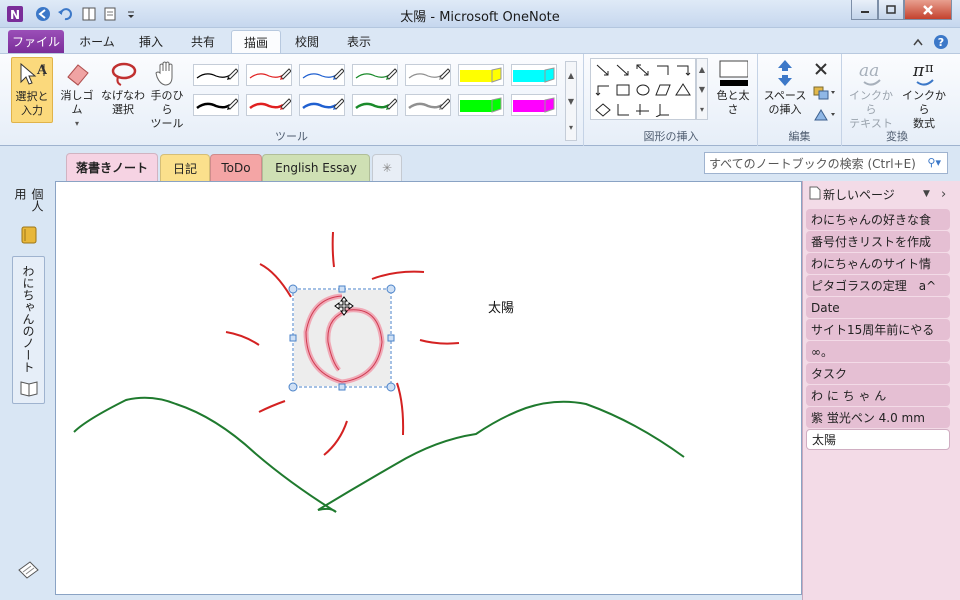 Image resolution: width=960 pixels, height=600 pixels. What do you see at coordinates (878, 263) in the screenshot?
I see `page-list-item: わにちゃんのサイト情` at bounding box center [878, 263].